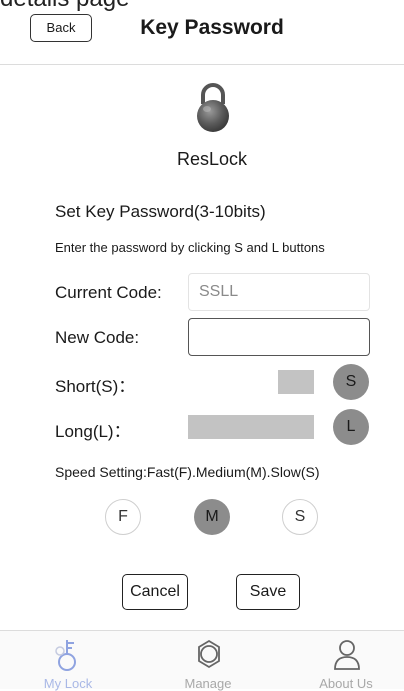 The image size is (404, 691). Describe the element at coordinates (65, 655) in the screenshot. I see `key-icon` at that location.